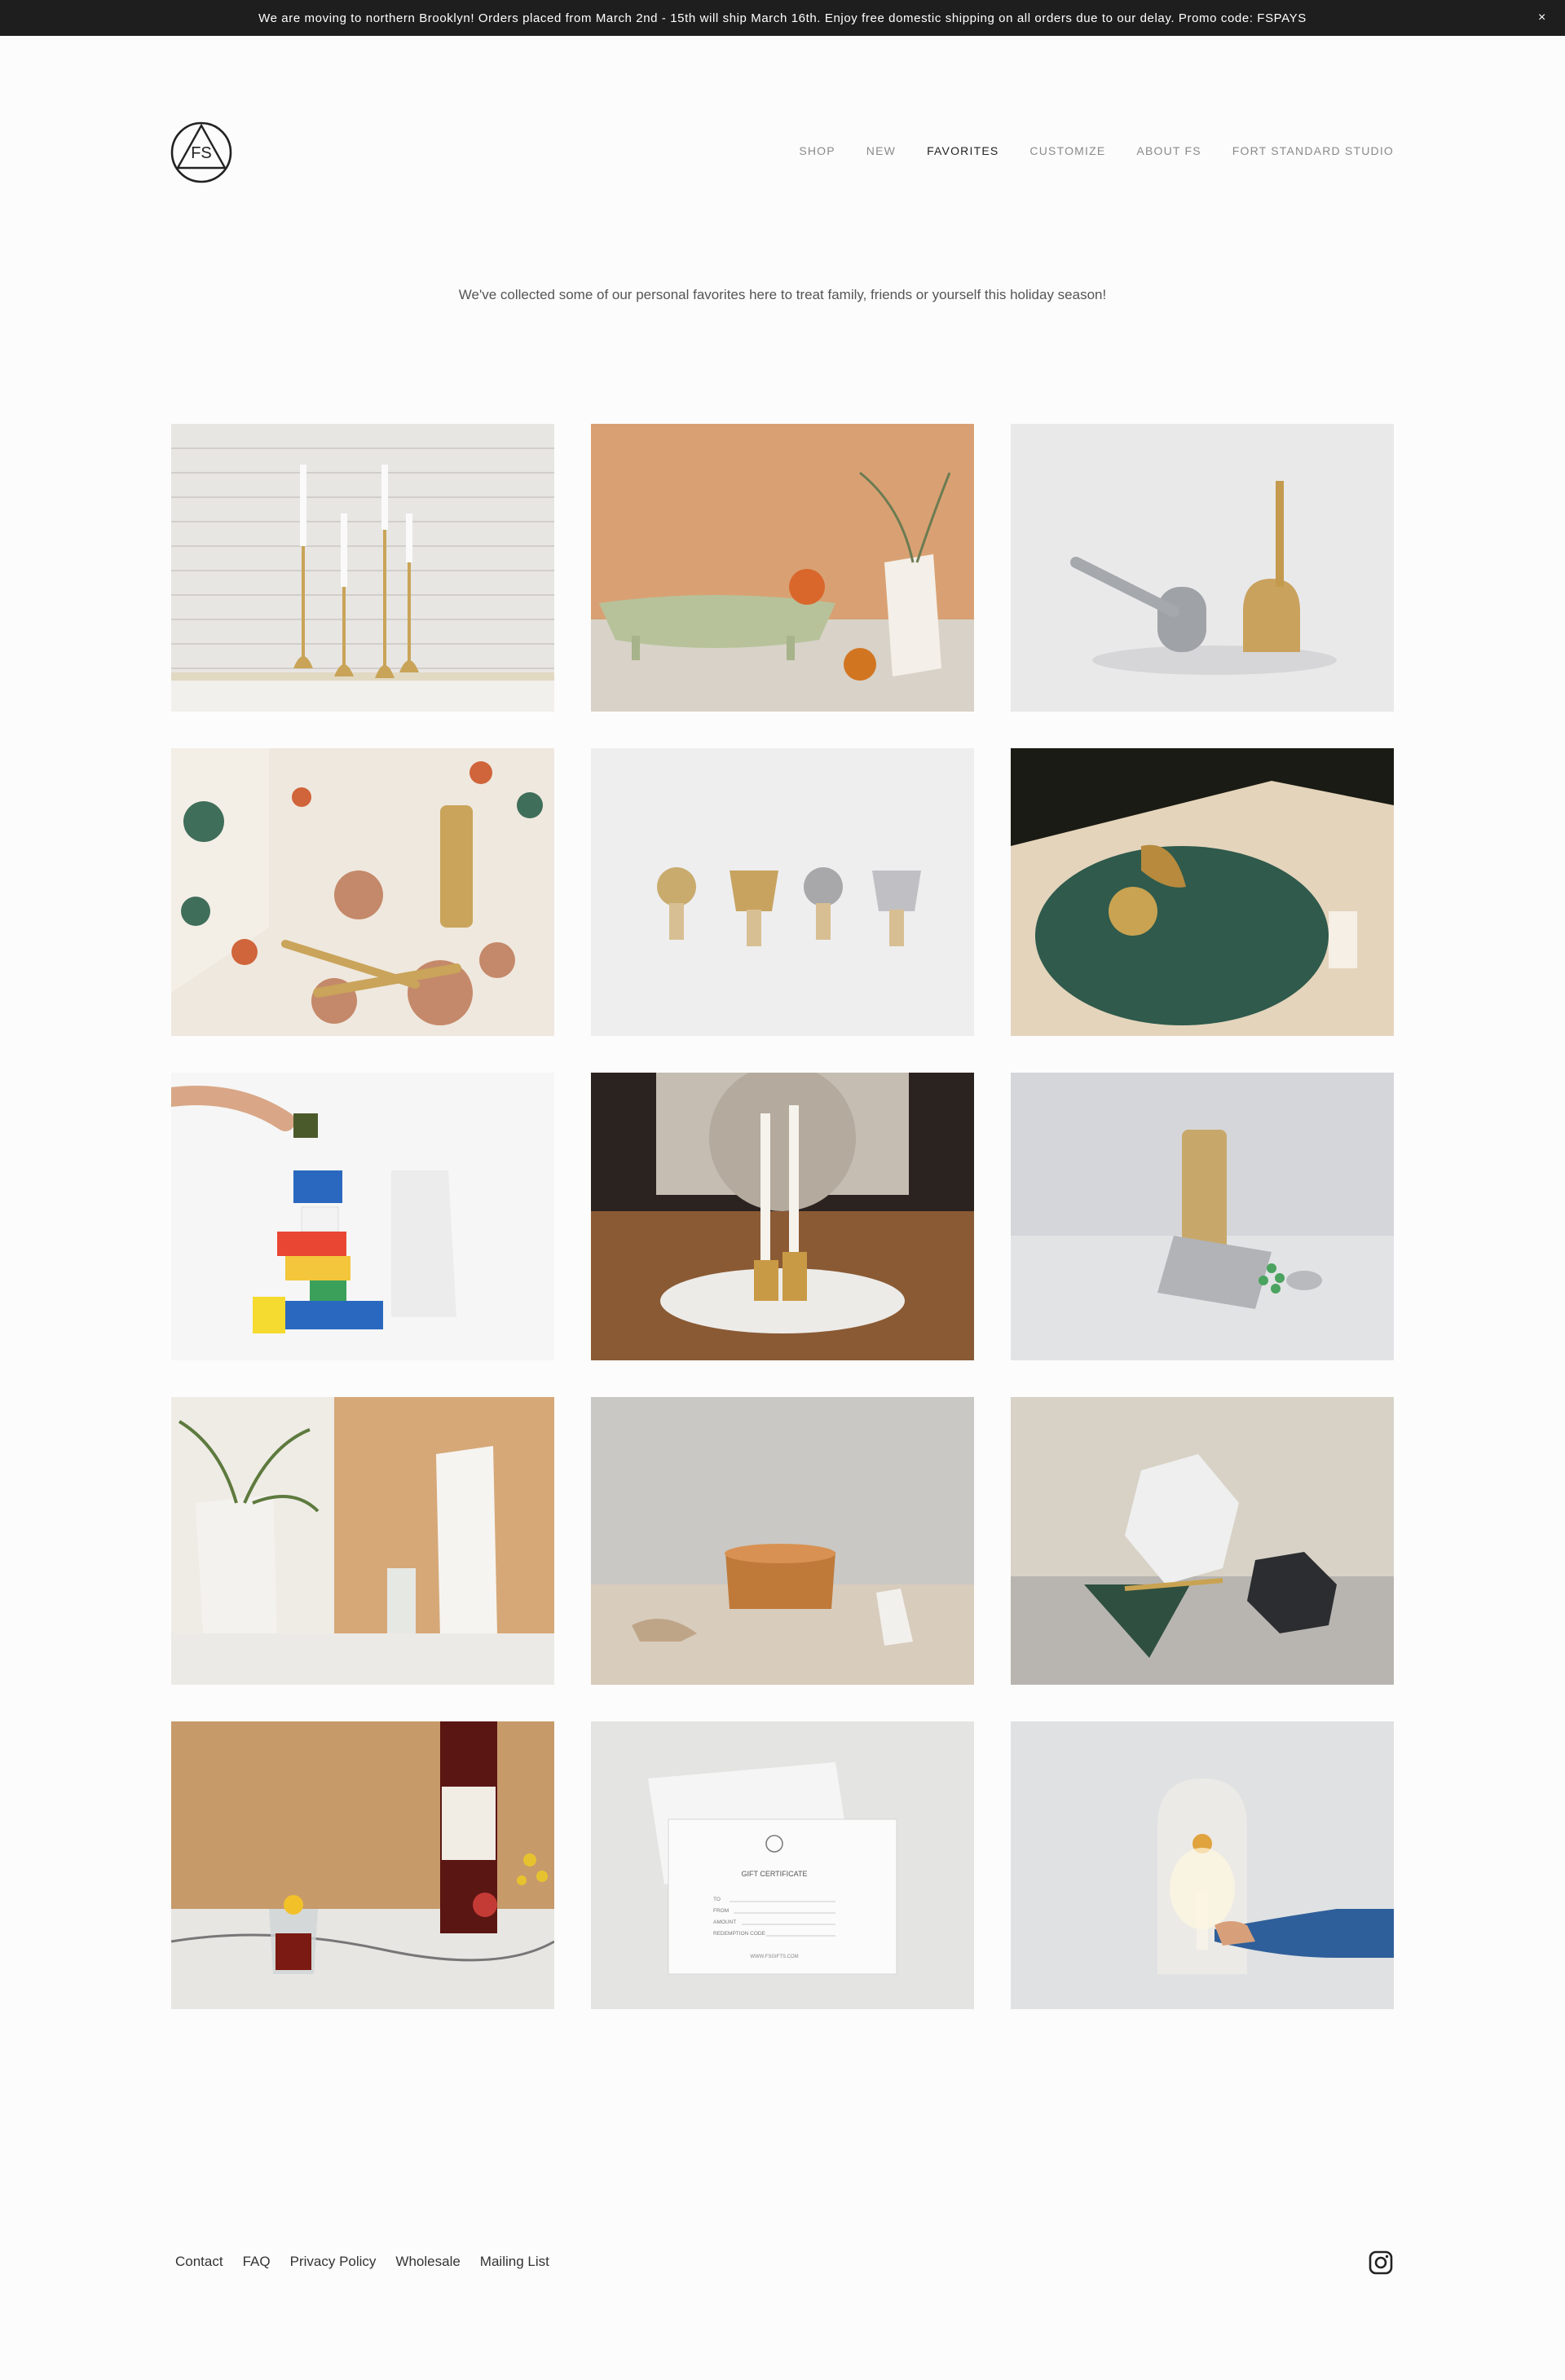 Image resolution: width=1565 pixels, height=2380 pixels. Describe the element at coordinates (721, 1911) in the screenshot. I see `gift-field-from: FROM` at that location.